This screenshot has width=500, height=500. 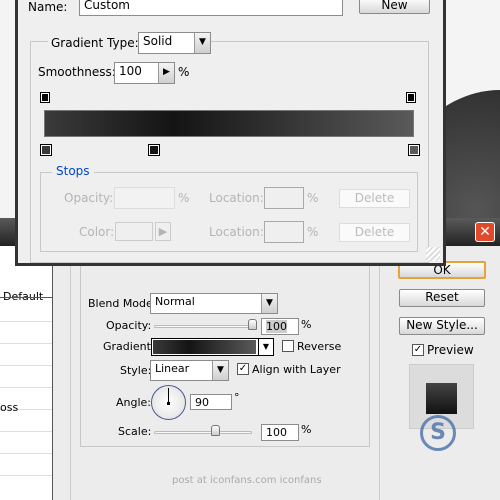 I want to click on stop-color-location-label: Location:, so click(x=236, y=232).